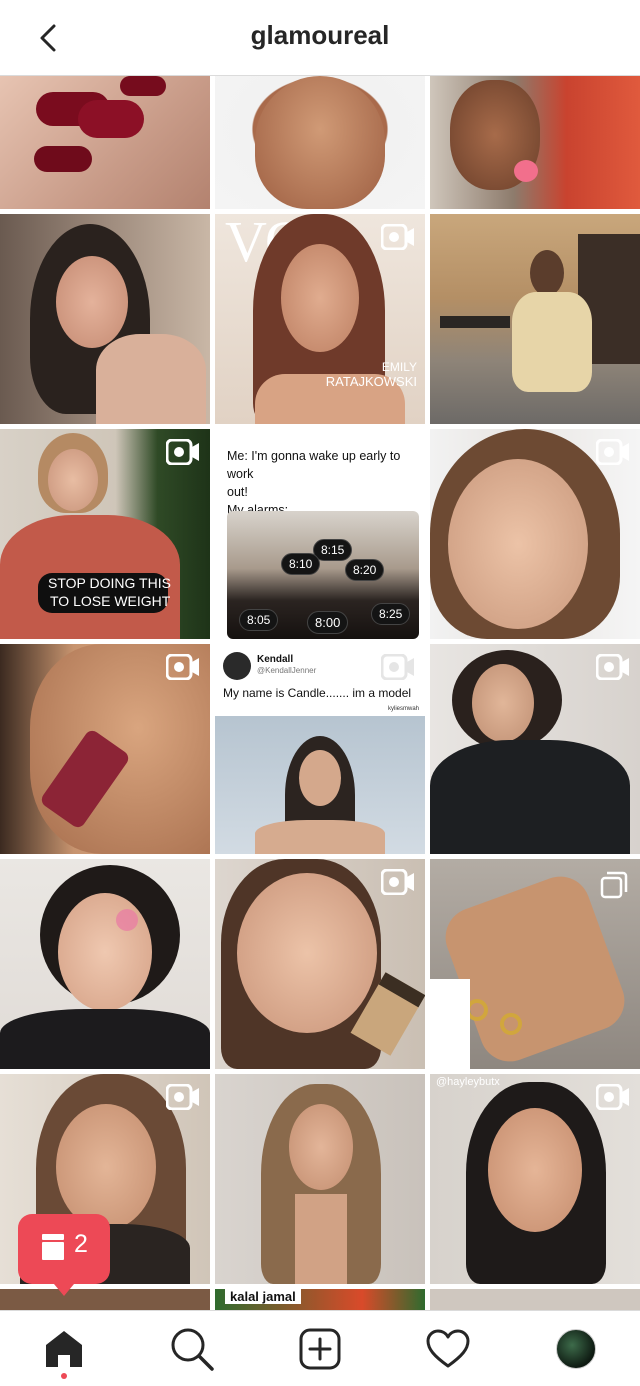 This screenshot has height=1386, width=640. I want to click on home-icon, so click(64, 1349).